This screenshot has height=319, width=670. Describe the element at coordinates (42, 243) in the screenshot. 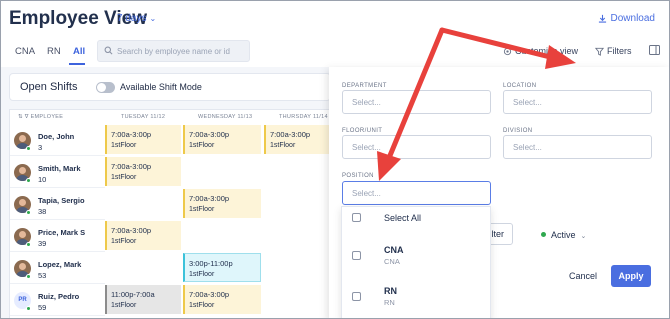

I see `employee-number: 39` at that location.